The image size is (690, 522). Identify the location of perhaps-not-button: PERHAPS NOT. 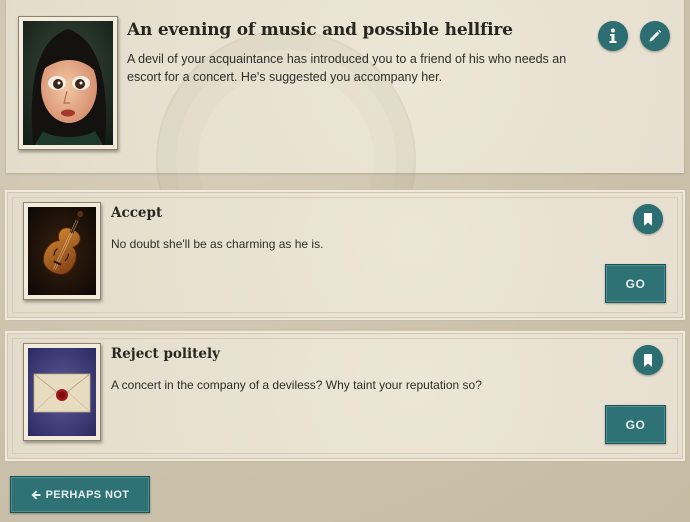
(80, 494).